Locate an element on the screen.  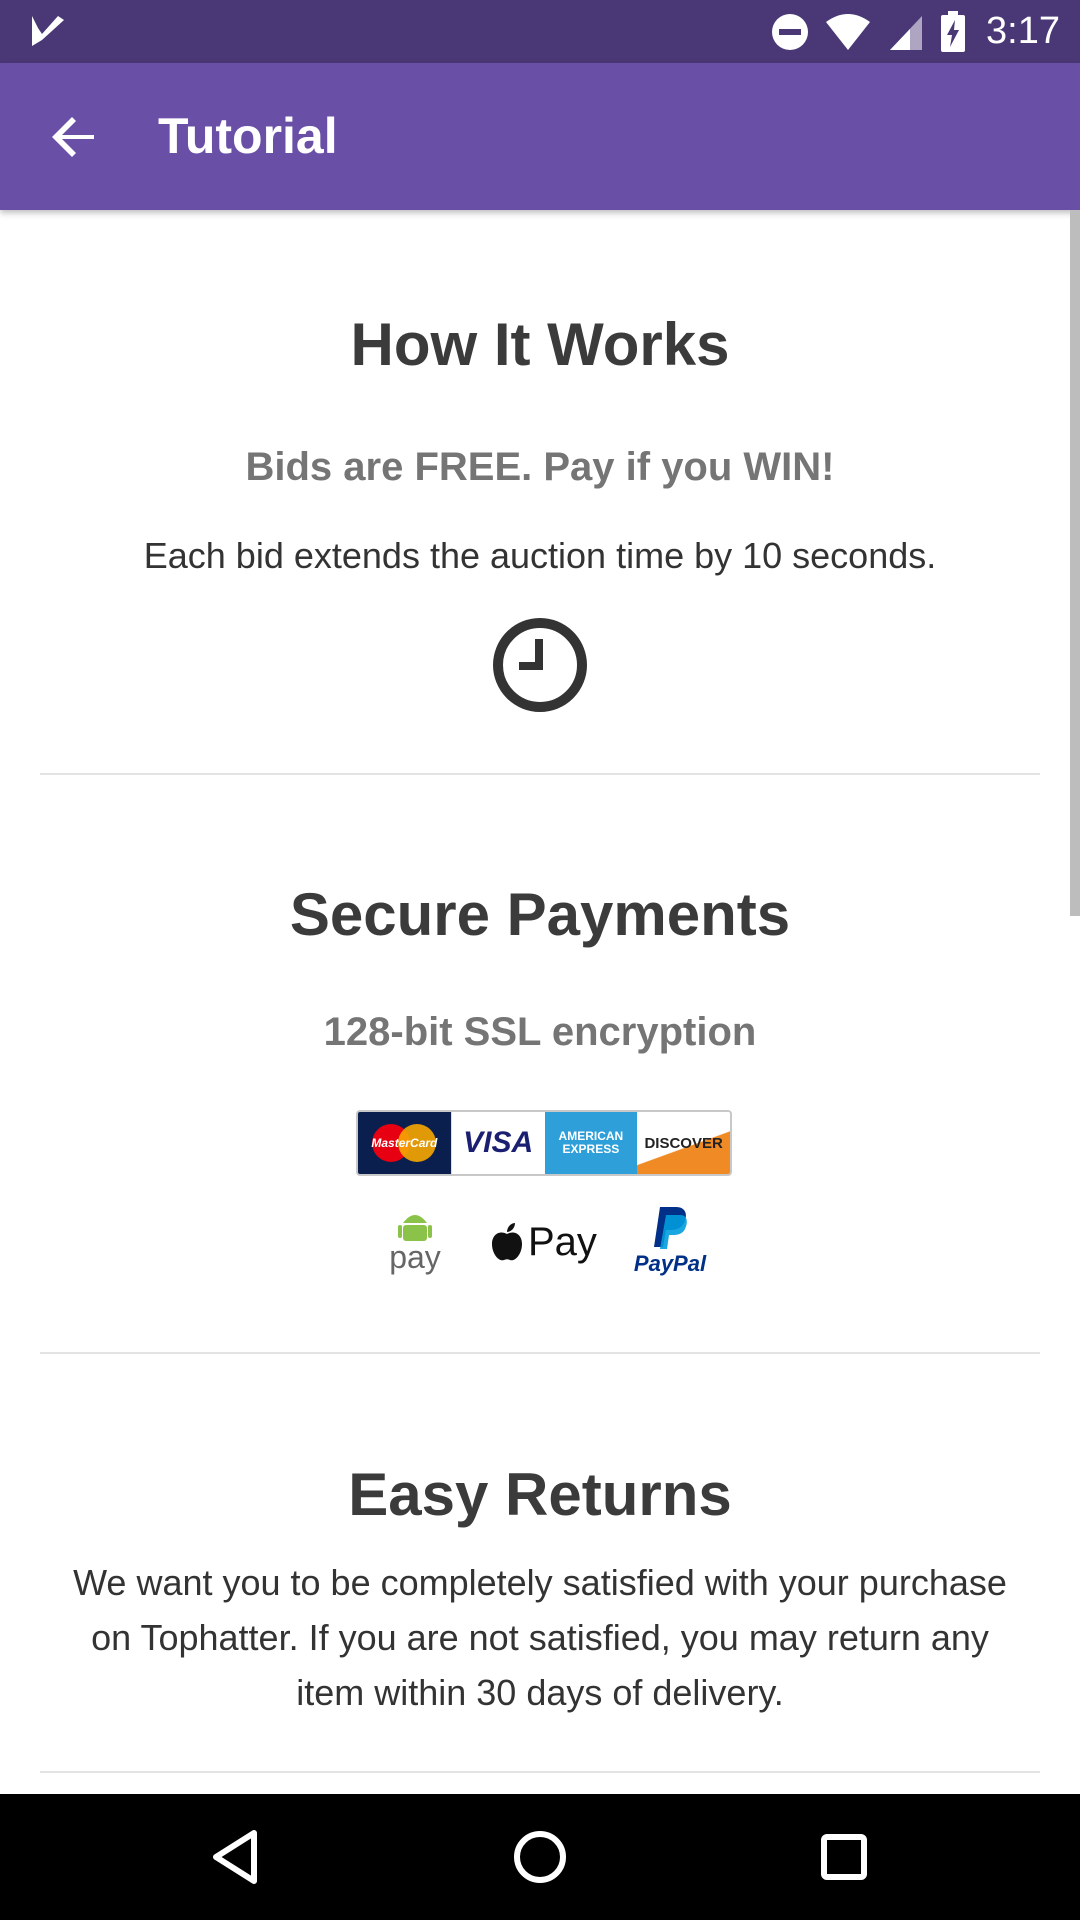
page-title: Tutorial is located at coordinates (248, 136).